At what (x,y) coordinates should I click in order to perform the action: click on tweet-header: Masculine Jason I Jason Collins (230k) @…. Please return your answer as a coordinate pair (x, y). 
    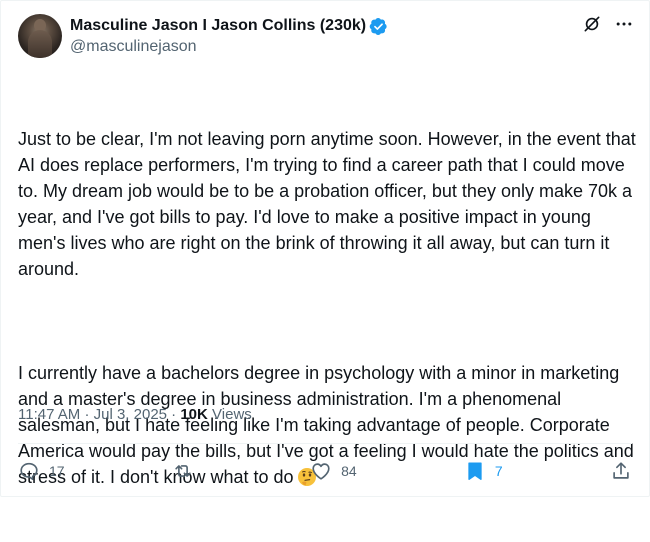
    Looking at the image, I should click on (328, 36).